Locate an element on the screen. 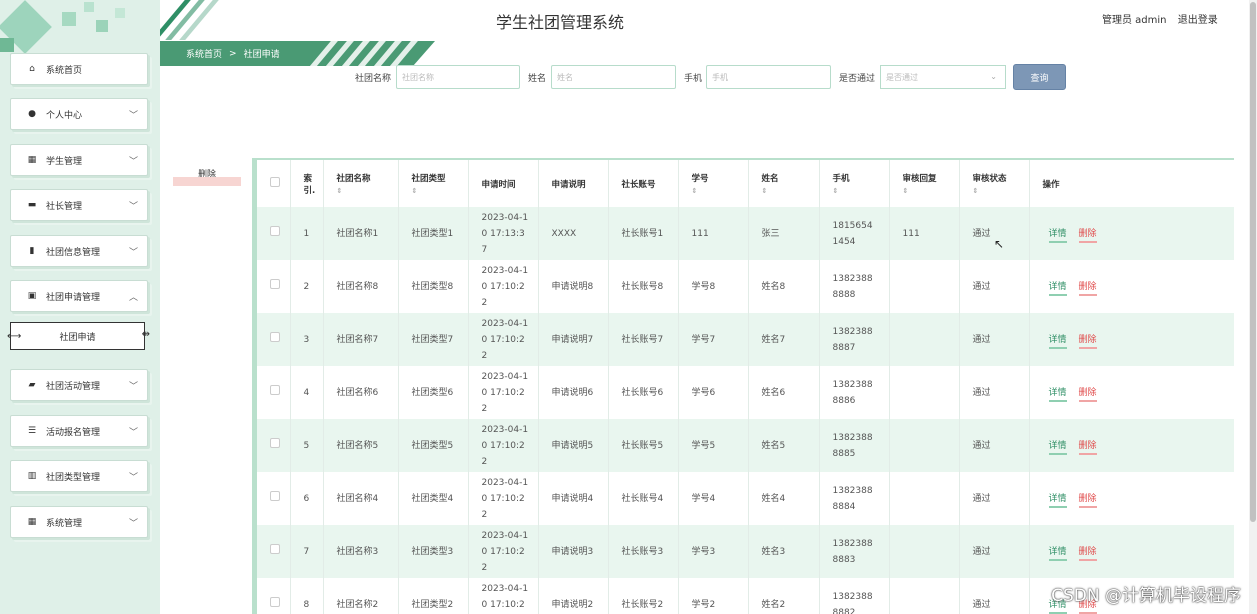 The width and height of the screenshot is (1257, 614). column-header: 审核状态 ⇕ is located at coordinates (994, 183).